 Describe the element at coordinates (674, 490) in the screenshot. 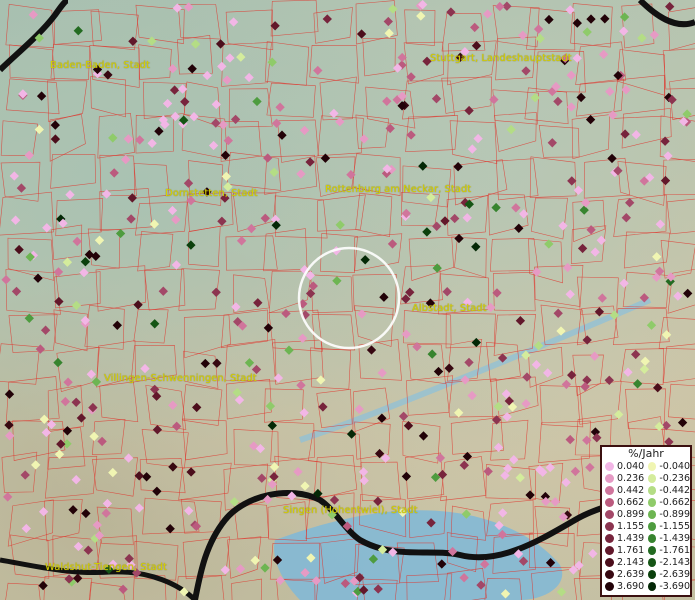

I see `legend-value: -0.442` at that location.